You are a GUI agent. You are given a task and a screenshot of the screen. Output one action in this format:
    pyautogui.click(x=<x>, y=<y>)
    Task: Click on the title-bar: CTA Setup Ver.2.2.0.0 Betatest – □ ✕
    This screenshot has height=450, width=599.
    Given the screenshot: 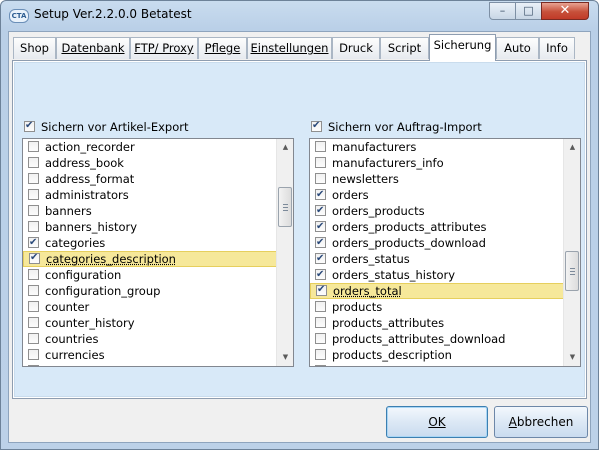 What is the action you would take?
    pyautogui.click(x=299, y=15)
    